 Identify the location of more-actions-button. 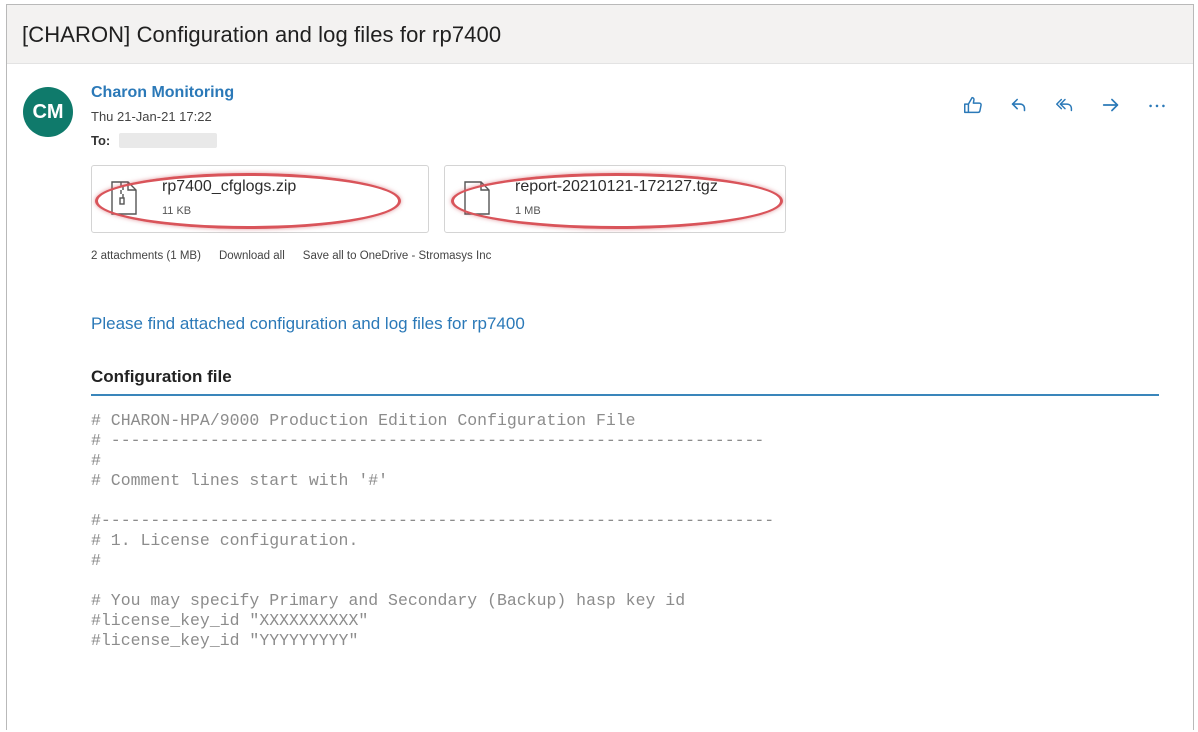
(1157, 105).